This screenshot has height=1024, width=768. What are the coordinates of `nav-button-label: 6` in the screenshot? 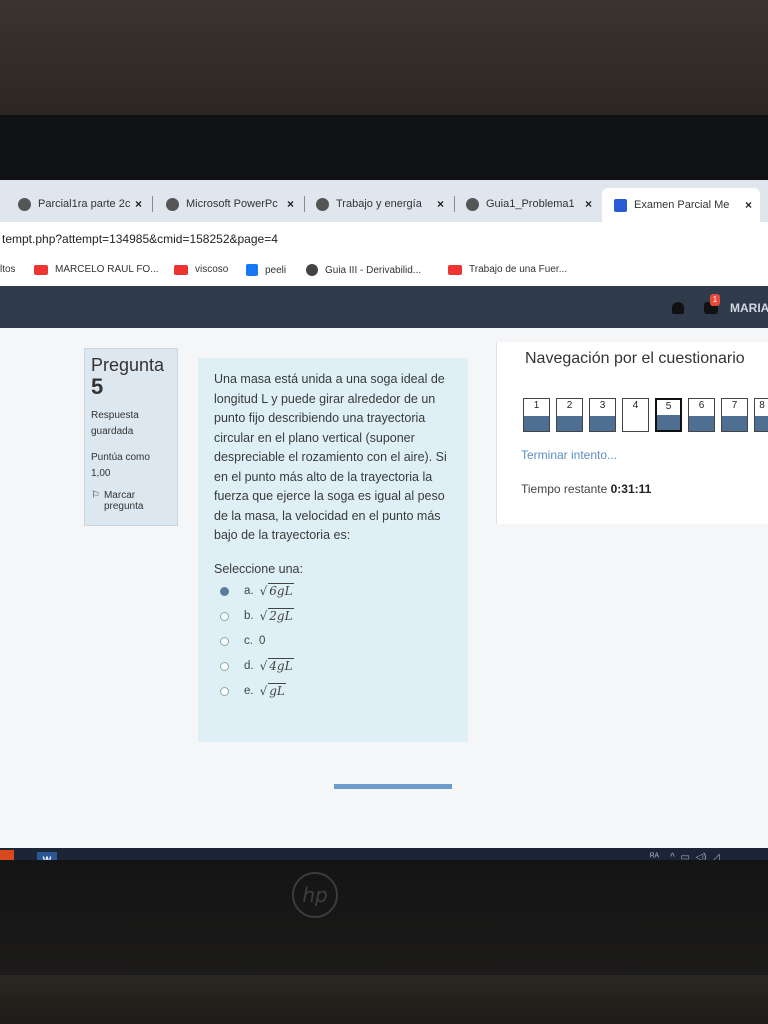 It's located at (701, 405).